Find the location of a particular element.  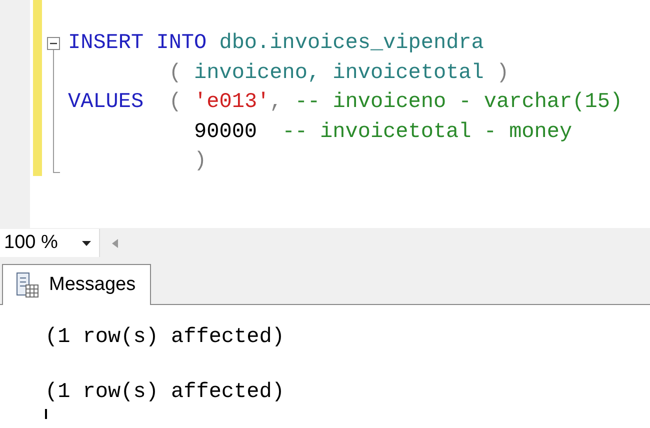

zoom-dropdown: 100 % is located at coordinates (50, 243).